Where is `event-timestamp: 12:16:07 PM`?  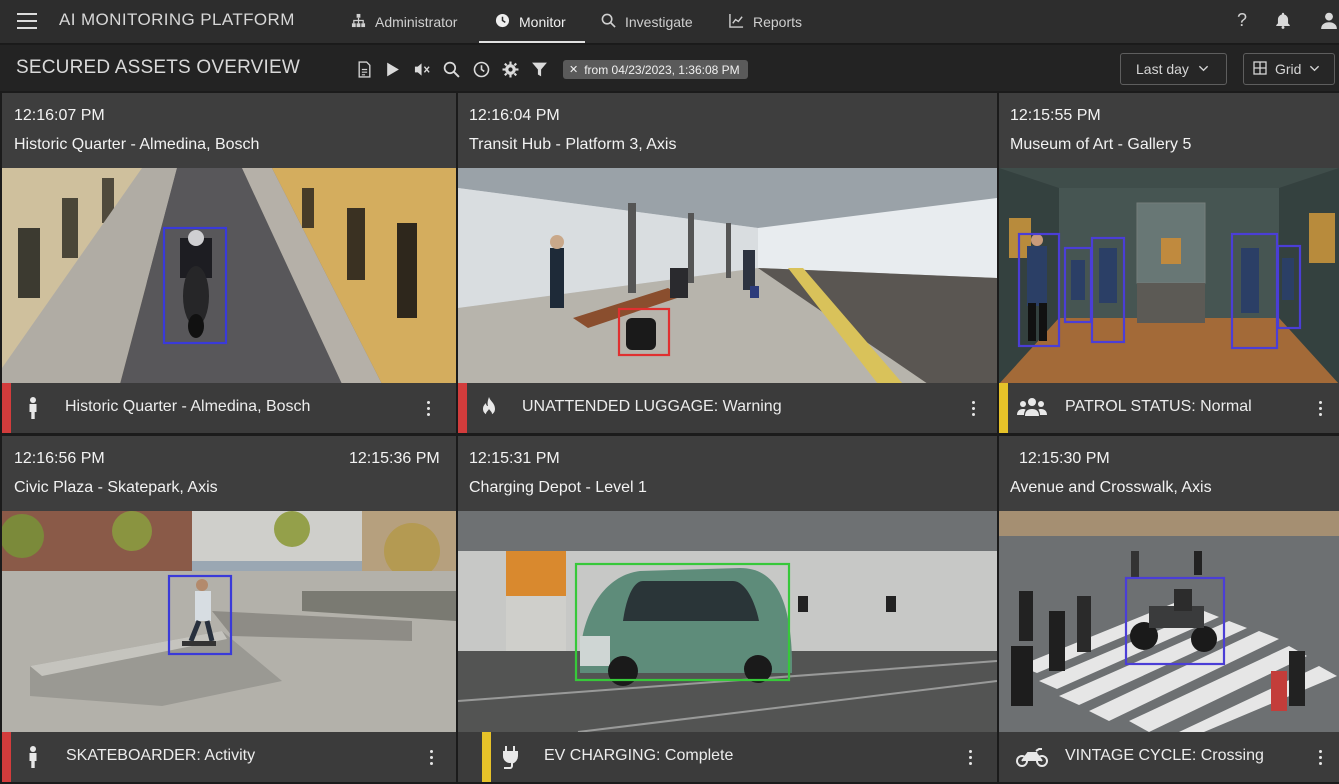 event-timestamp: 12:16:07 PM is located at coordinates (59, 115).